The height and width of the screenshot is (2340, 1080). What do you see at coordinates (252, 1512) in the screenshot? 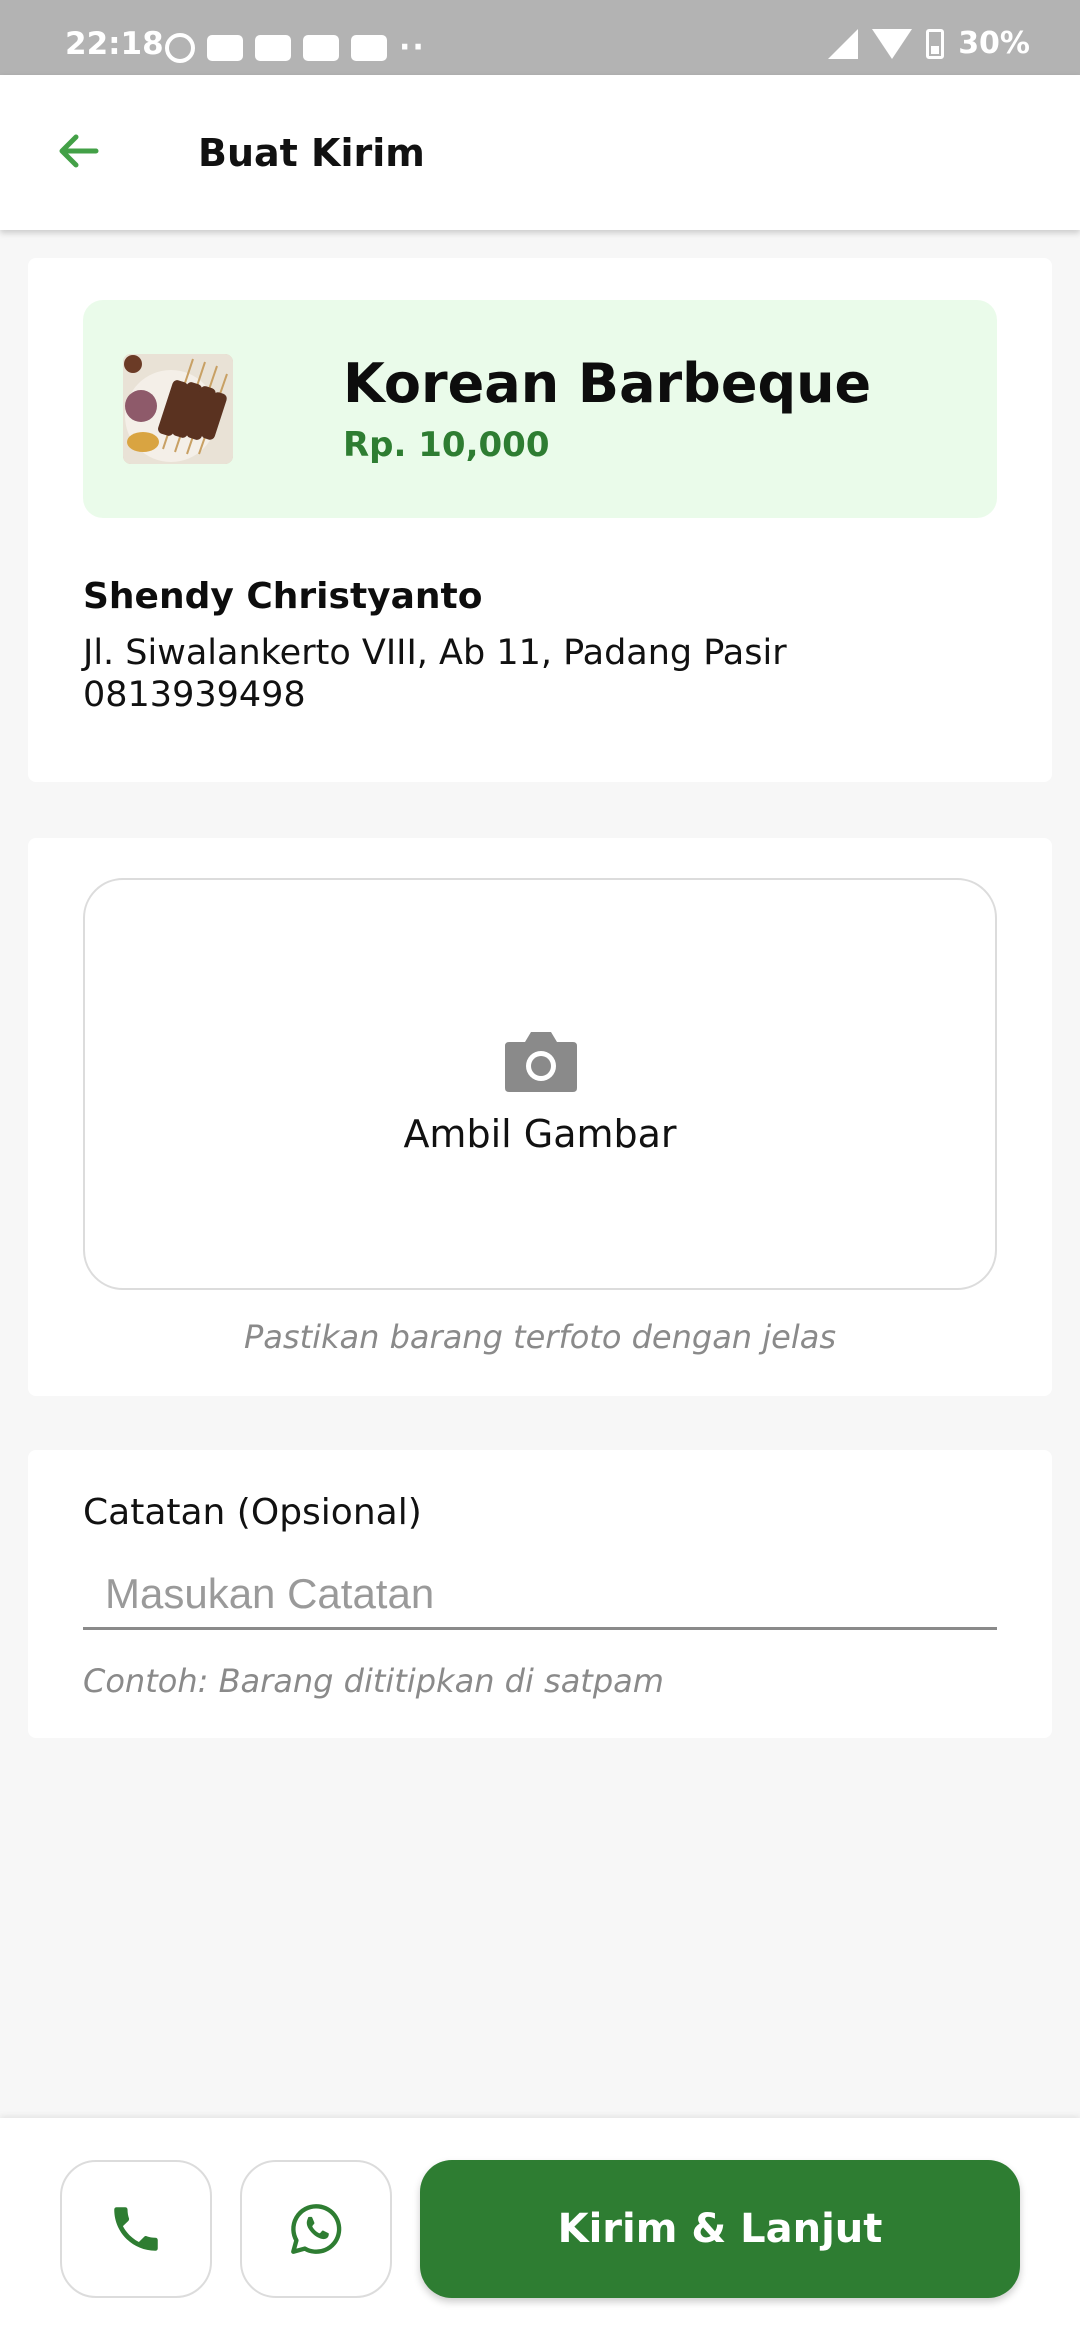
I see `notes-label: Catatan (Opsional)` at bounding box center [252, 1512].